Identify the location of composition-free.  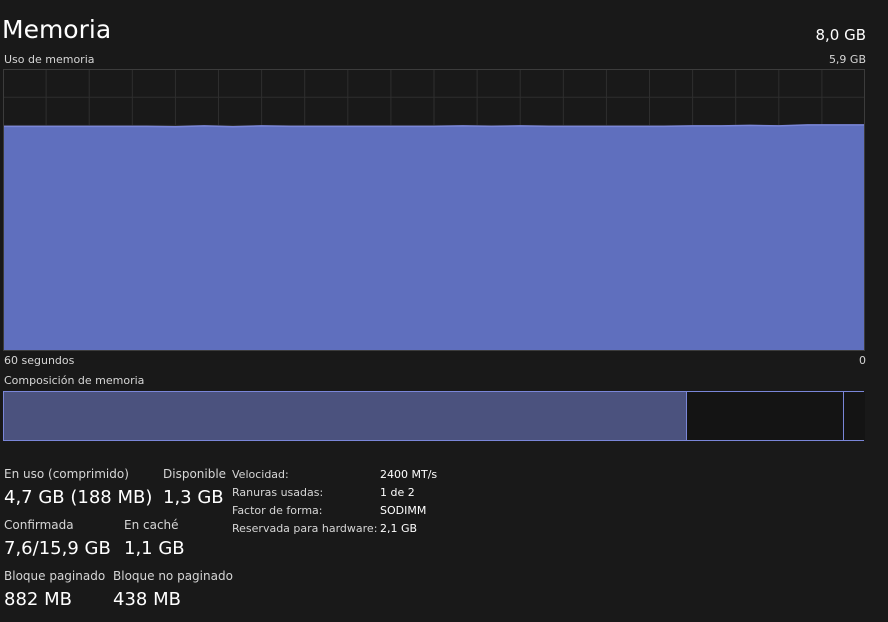
(854, 416).